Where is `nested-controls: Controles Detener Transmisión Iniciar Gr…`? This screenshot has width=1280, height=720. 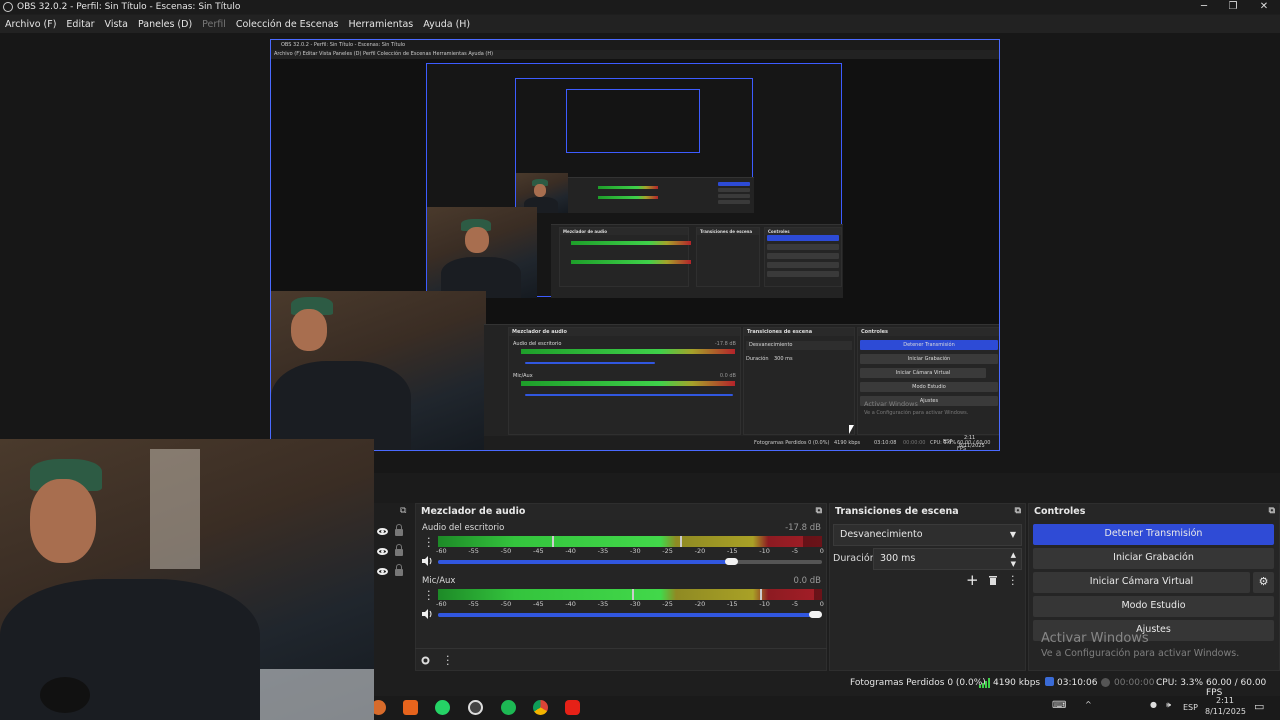 nested-controls: Controles Detener Transmisión Iniciar Gr… is located at coordinates (928, 381).